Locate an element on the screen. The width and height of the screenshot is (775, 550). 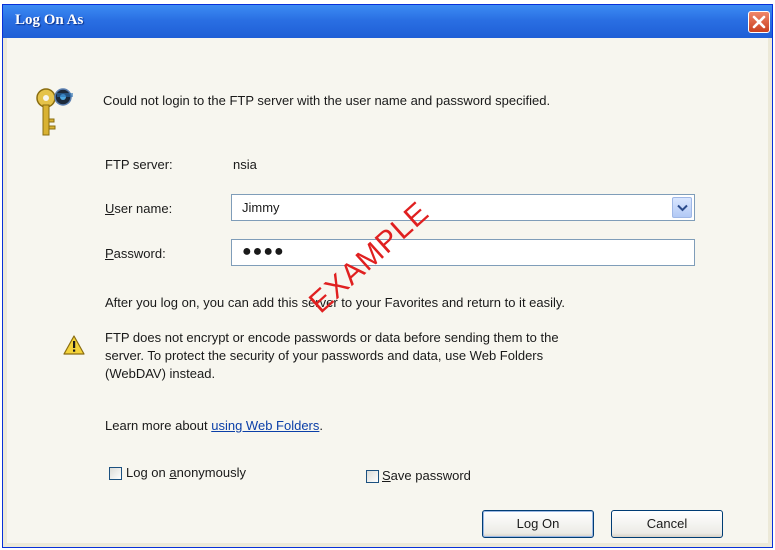
learn-more-text: Learn more about using Web Folders. is located at coordinates (214, 425).